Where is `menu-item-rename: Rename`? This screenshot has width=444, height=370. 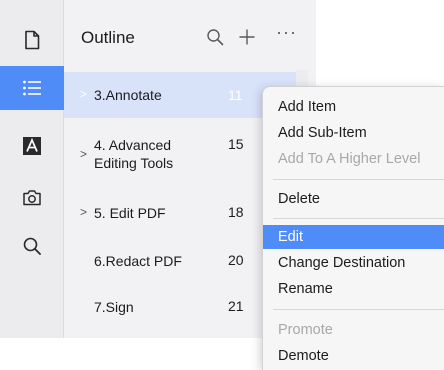
menu-item-rename: Rename is located at coordinates (353, 289).